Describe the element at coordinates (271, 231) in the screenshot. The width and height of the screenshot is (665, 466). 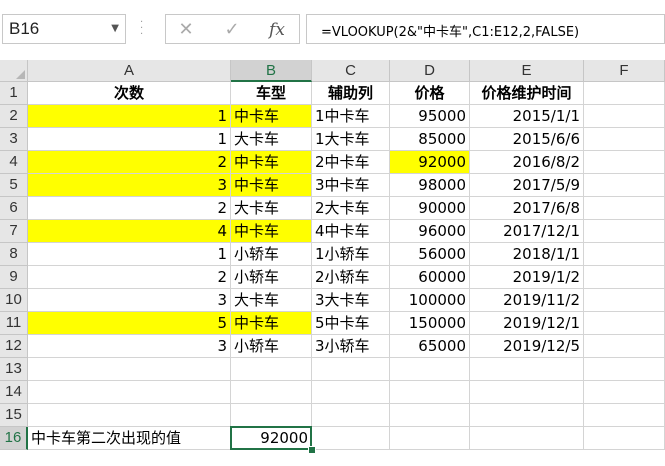
I see `cell-b7: 中卡车` at that location.